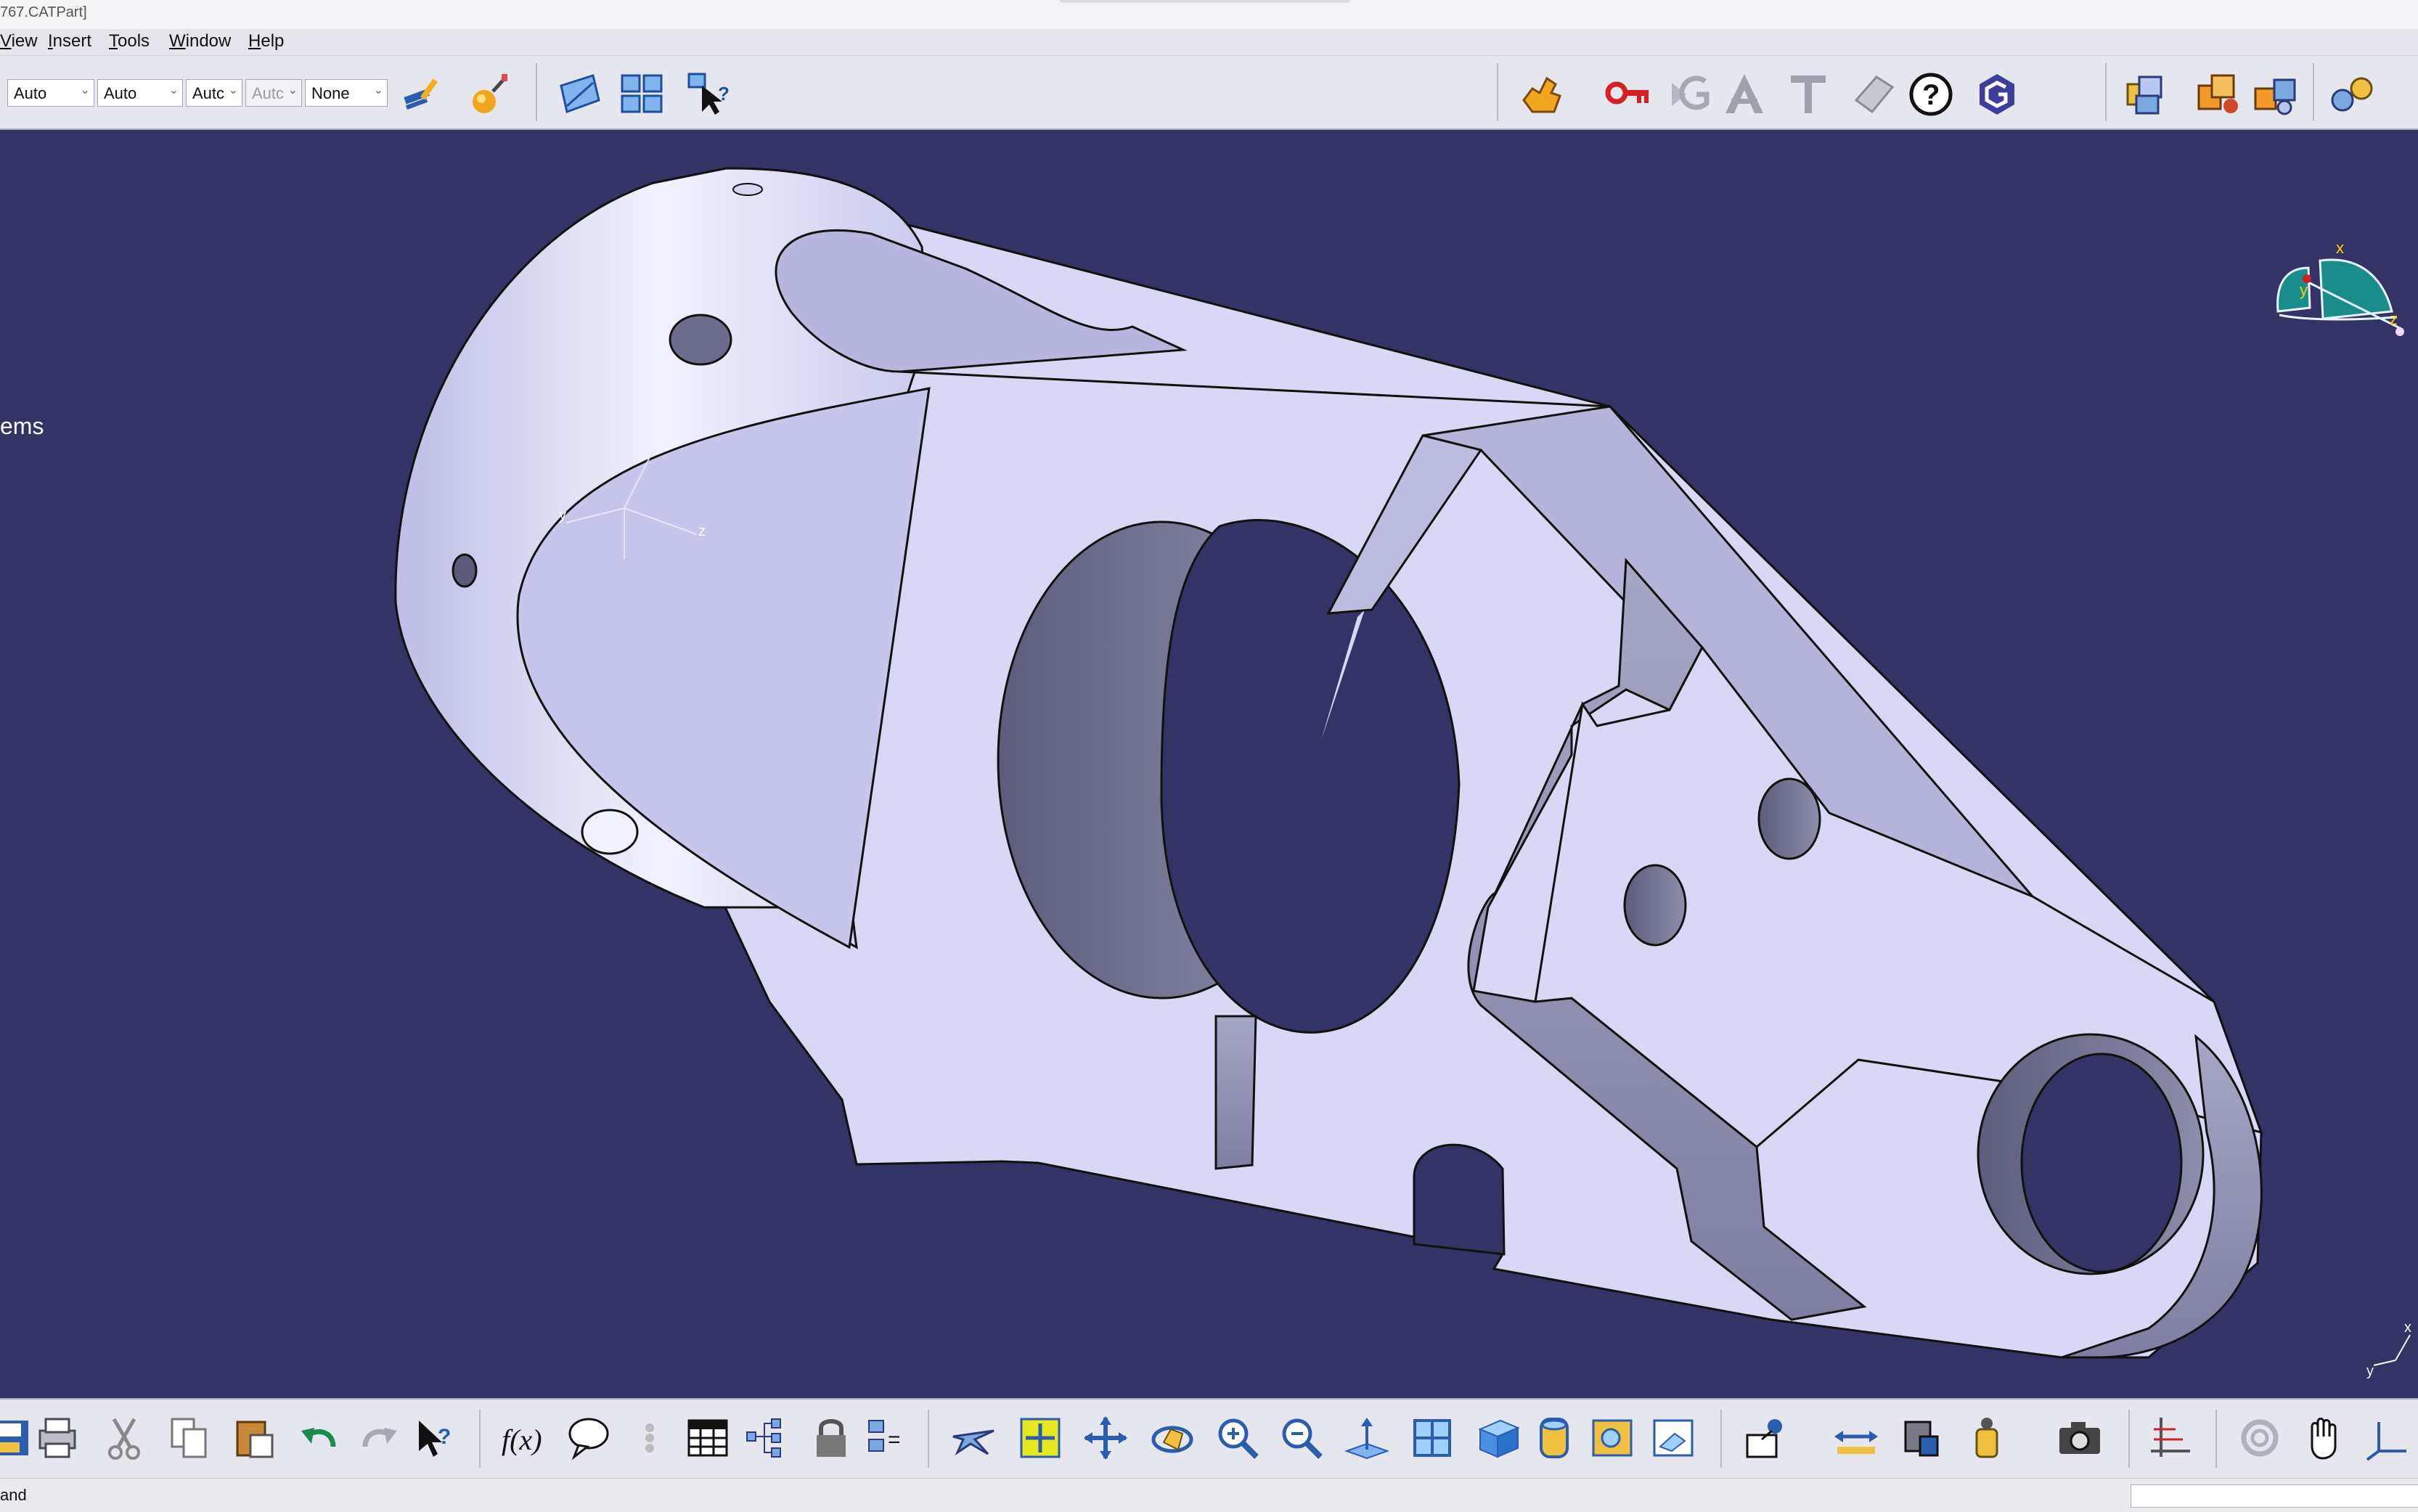  I want to click on text-T-icon, so click(1808, 94).